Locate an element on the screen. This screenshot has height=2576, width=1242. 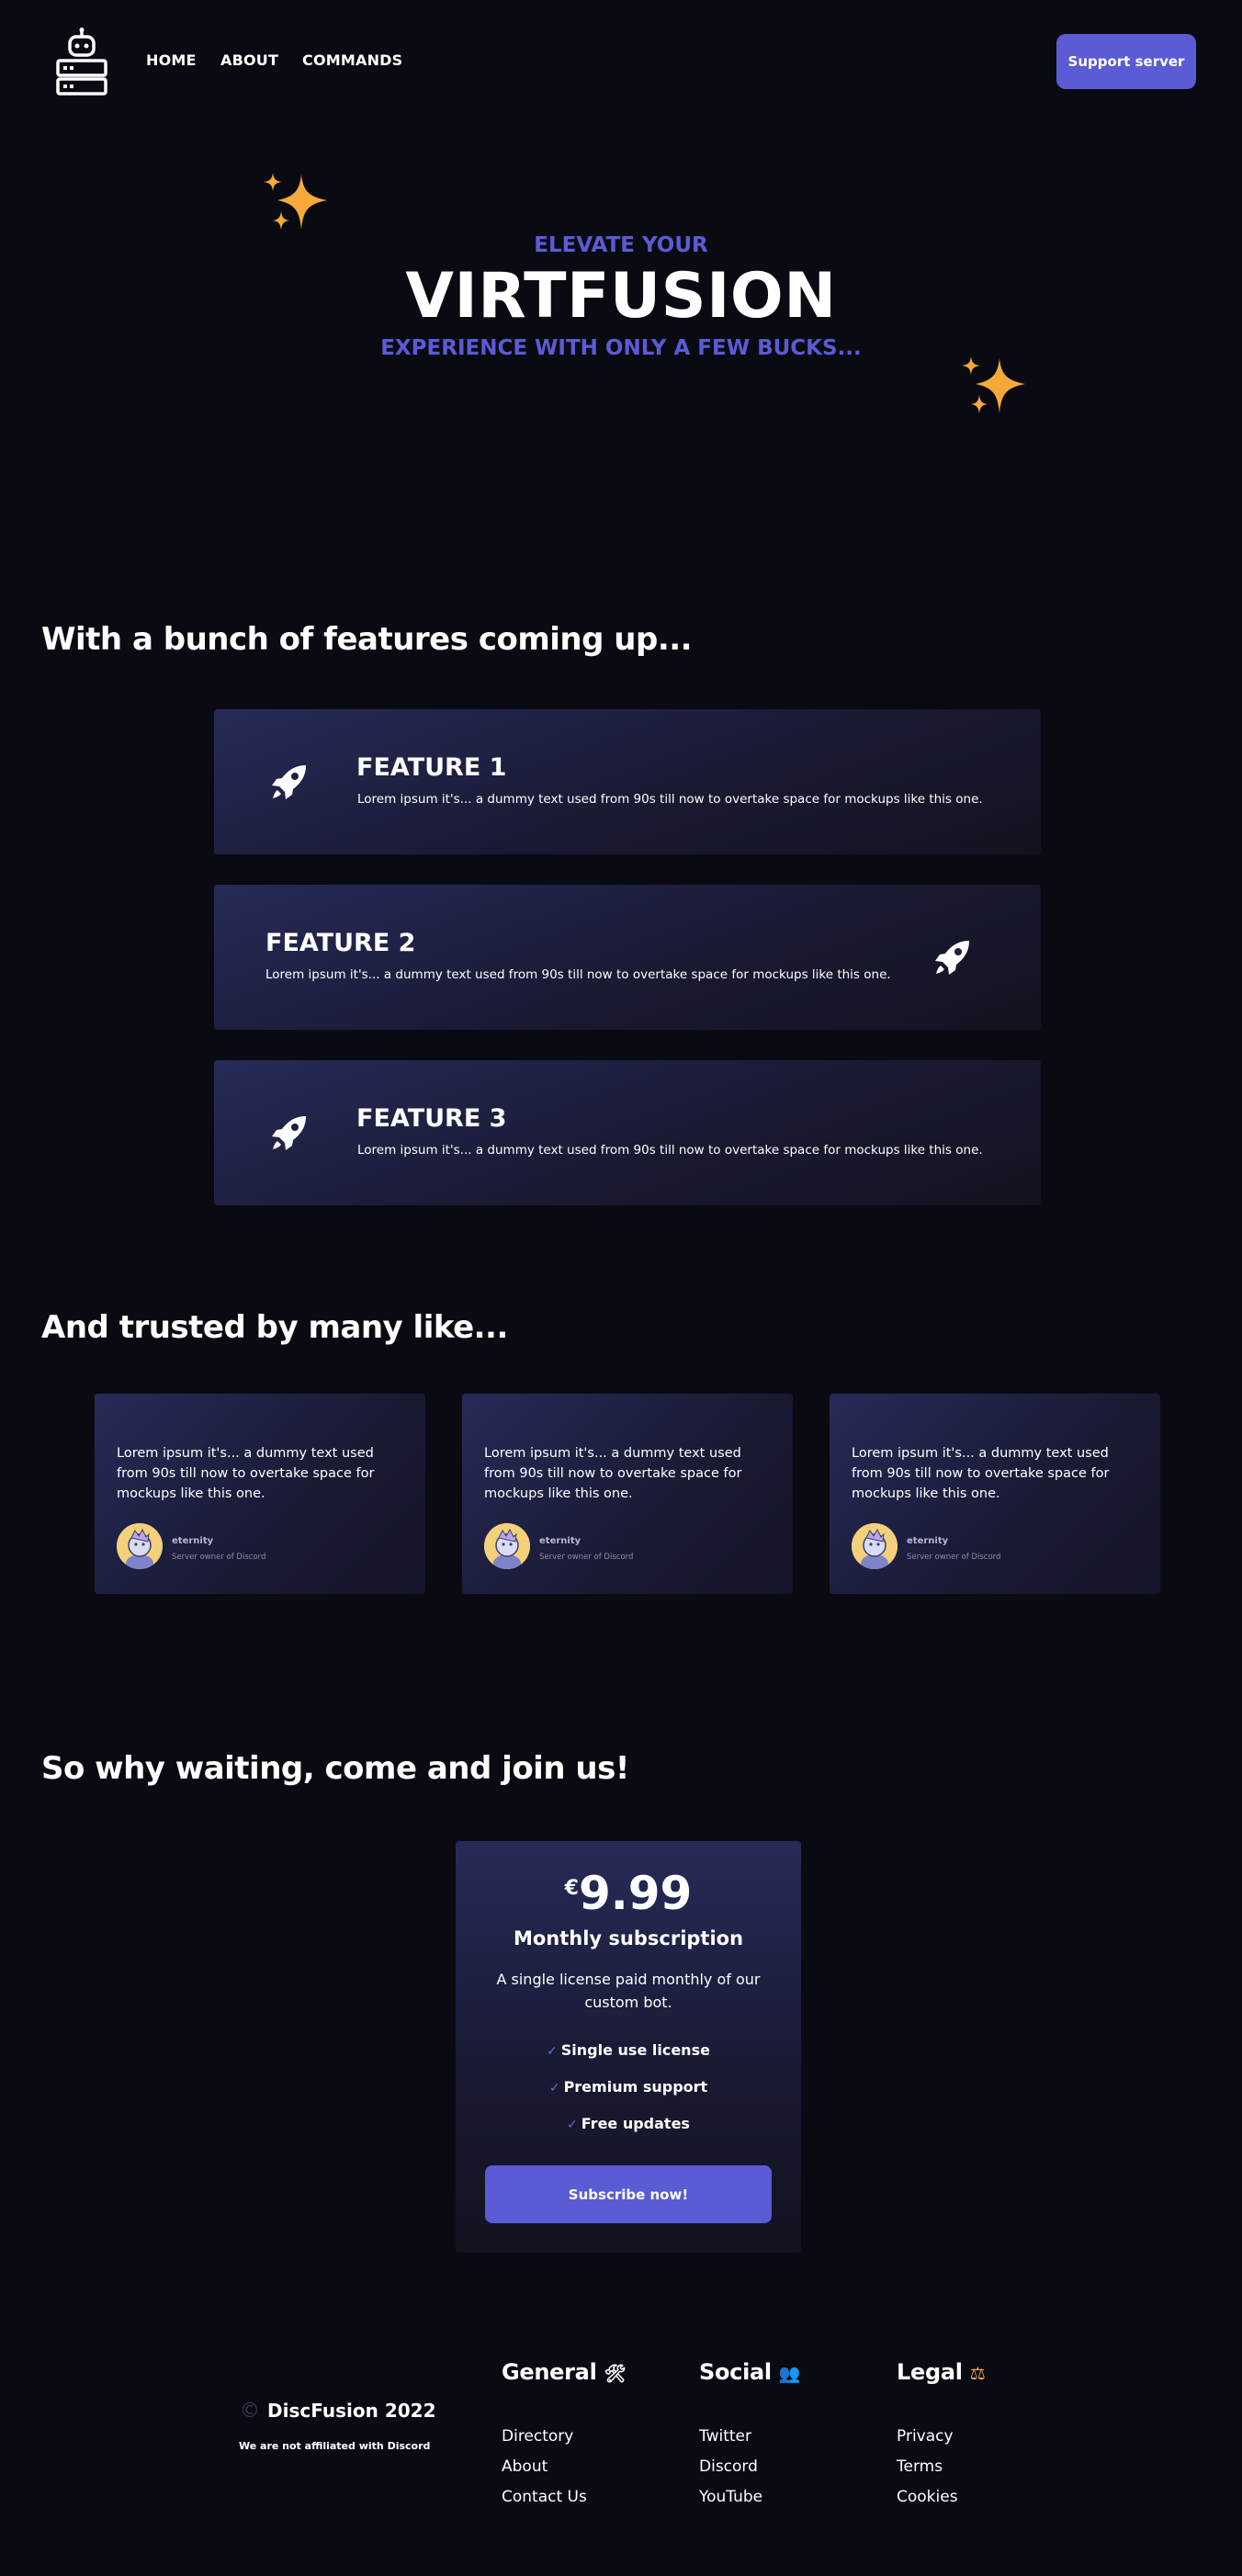
people-icon: 👥 is located at coordinates (789, 2374).